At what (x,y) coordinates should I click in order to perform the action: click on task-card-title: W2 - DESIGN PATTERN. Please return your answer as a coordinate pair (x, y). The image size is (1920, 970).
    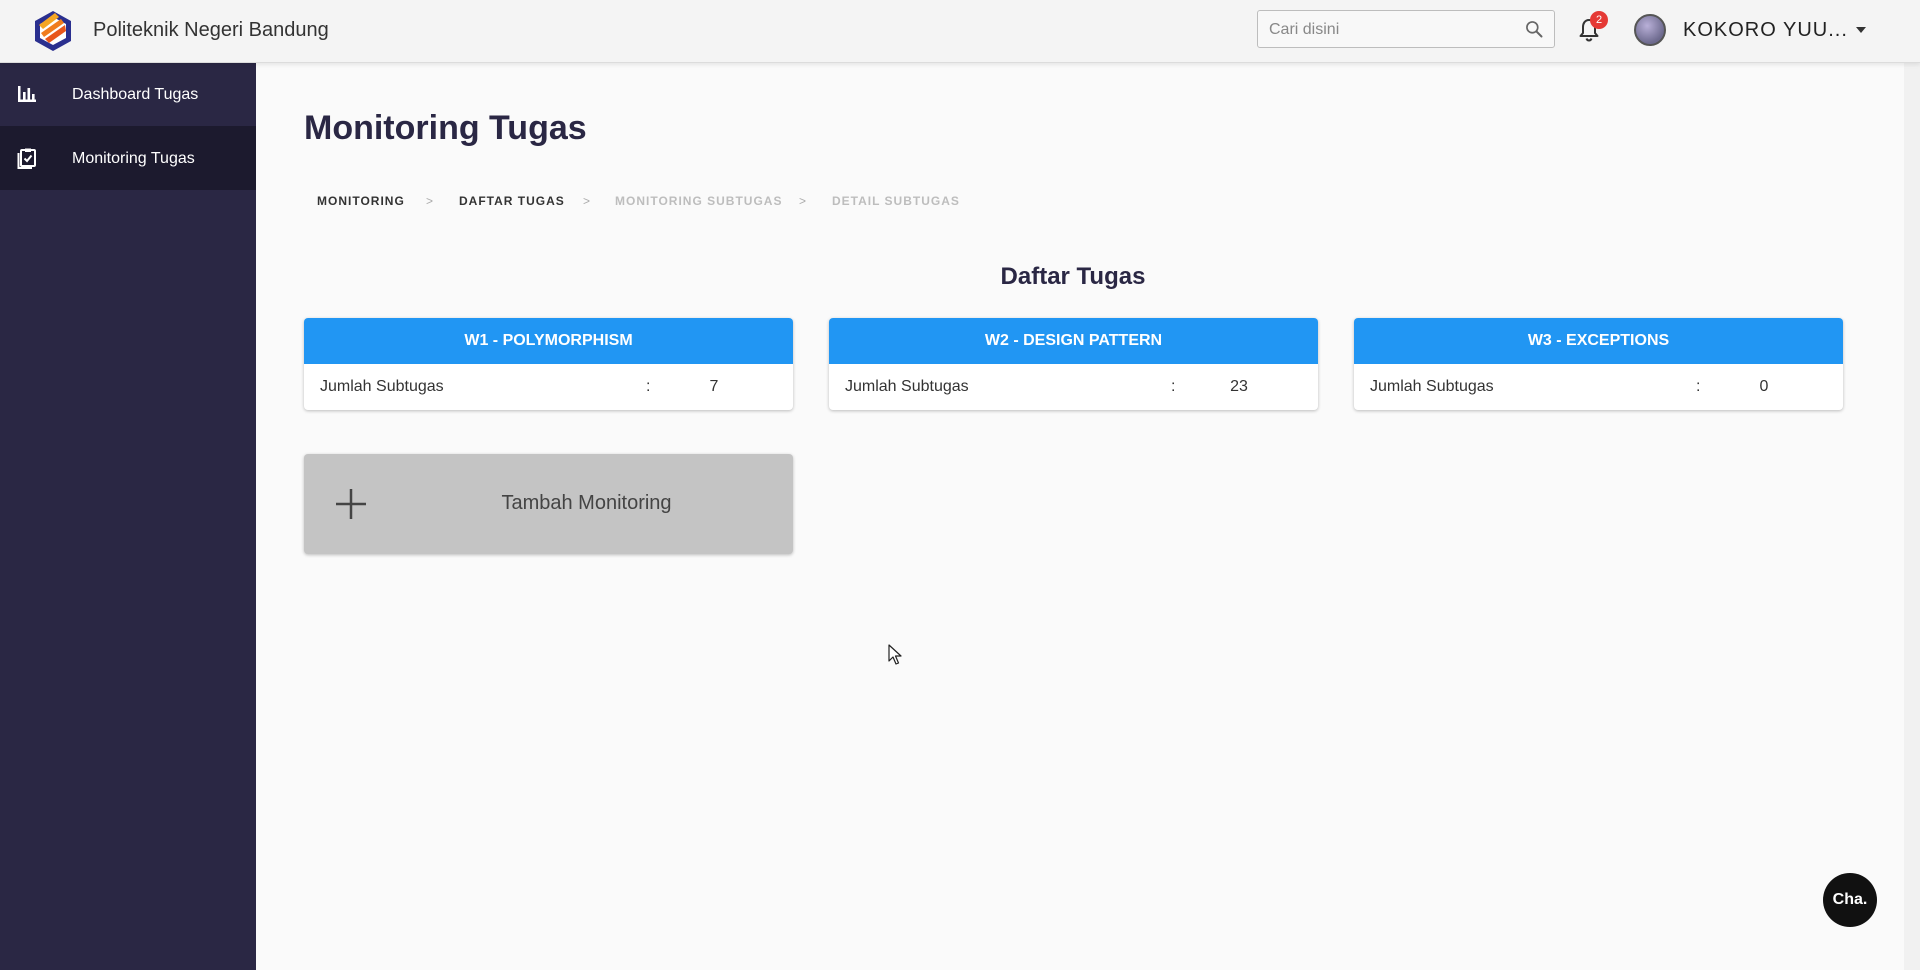
    Looking at the image, I should click on (1073, 341).